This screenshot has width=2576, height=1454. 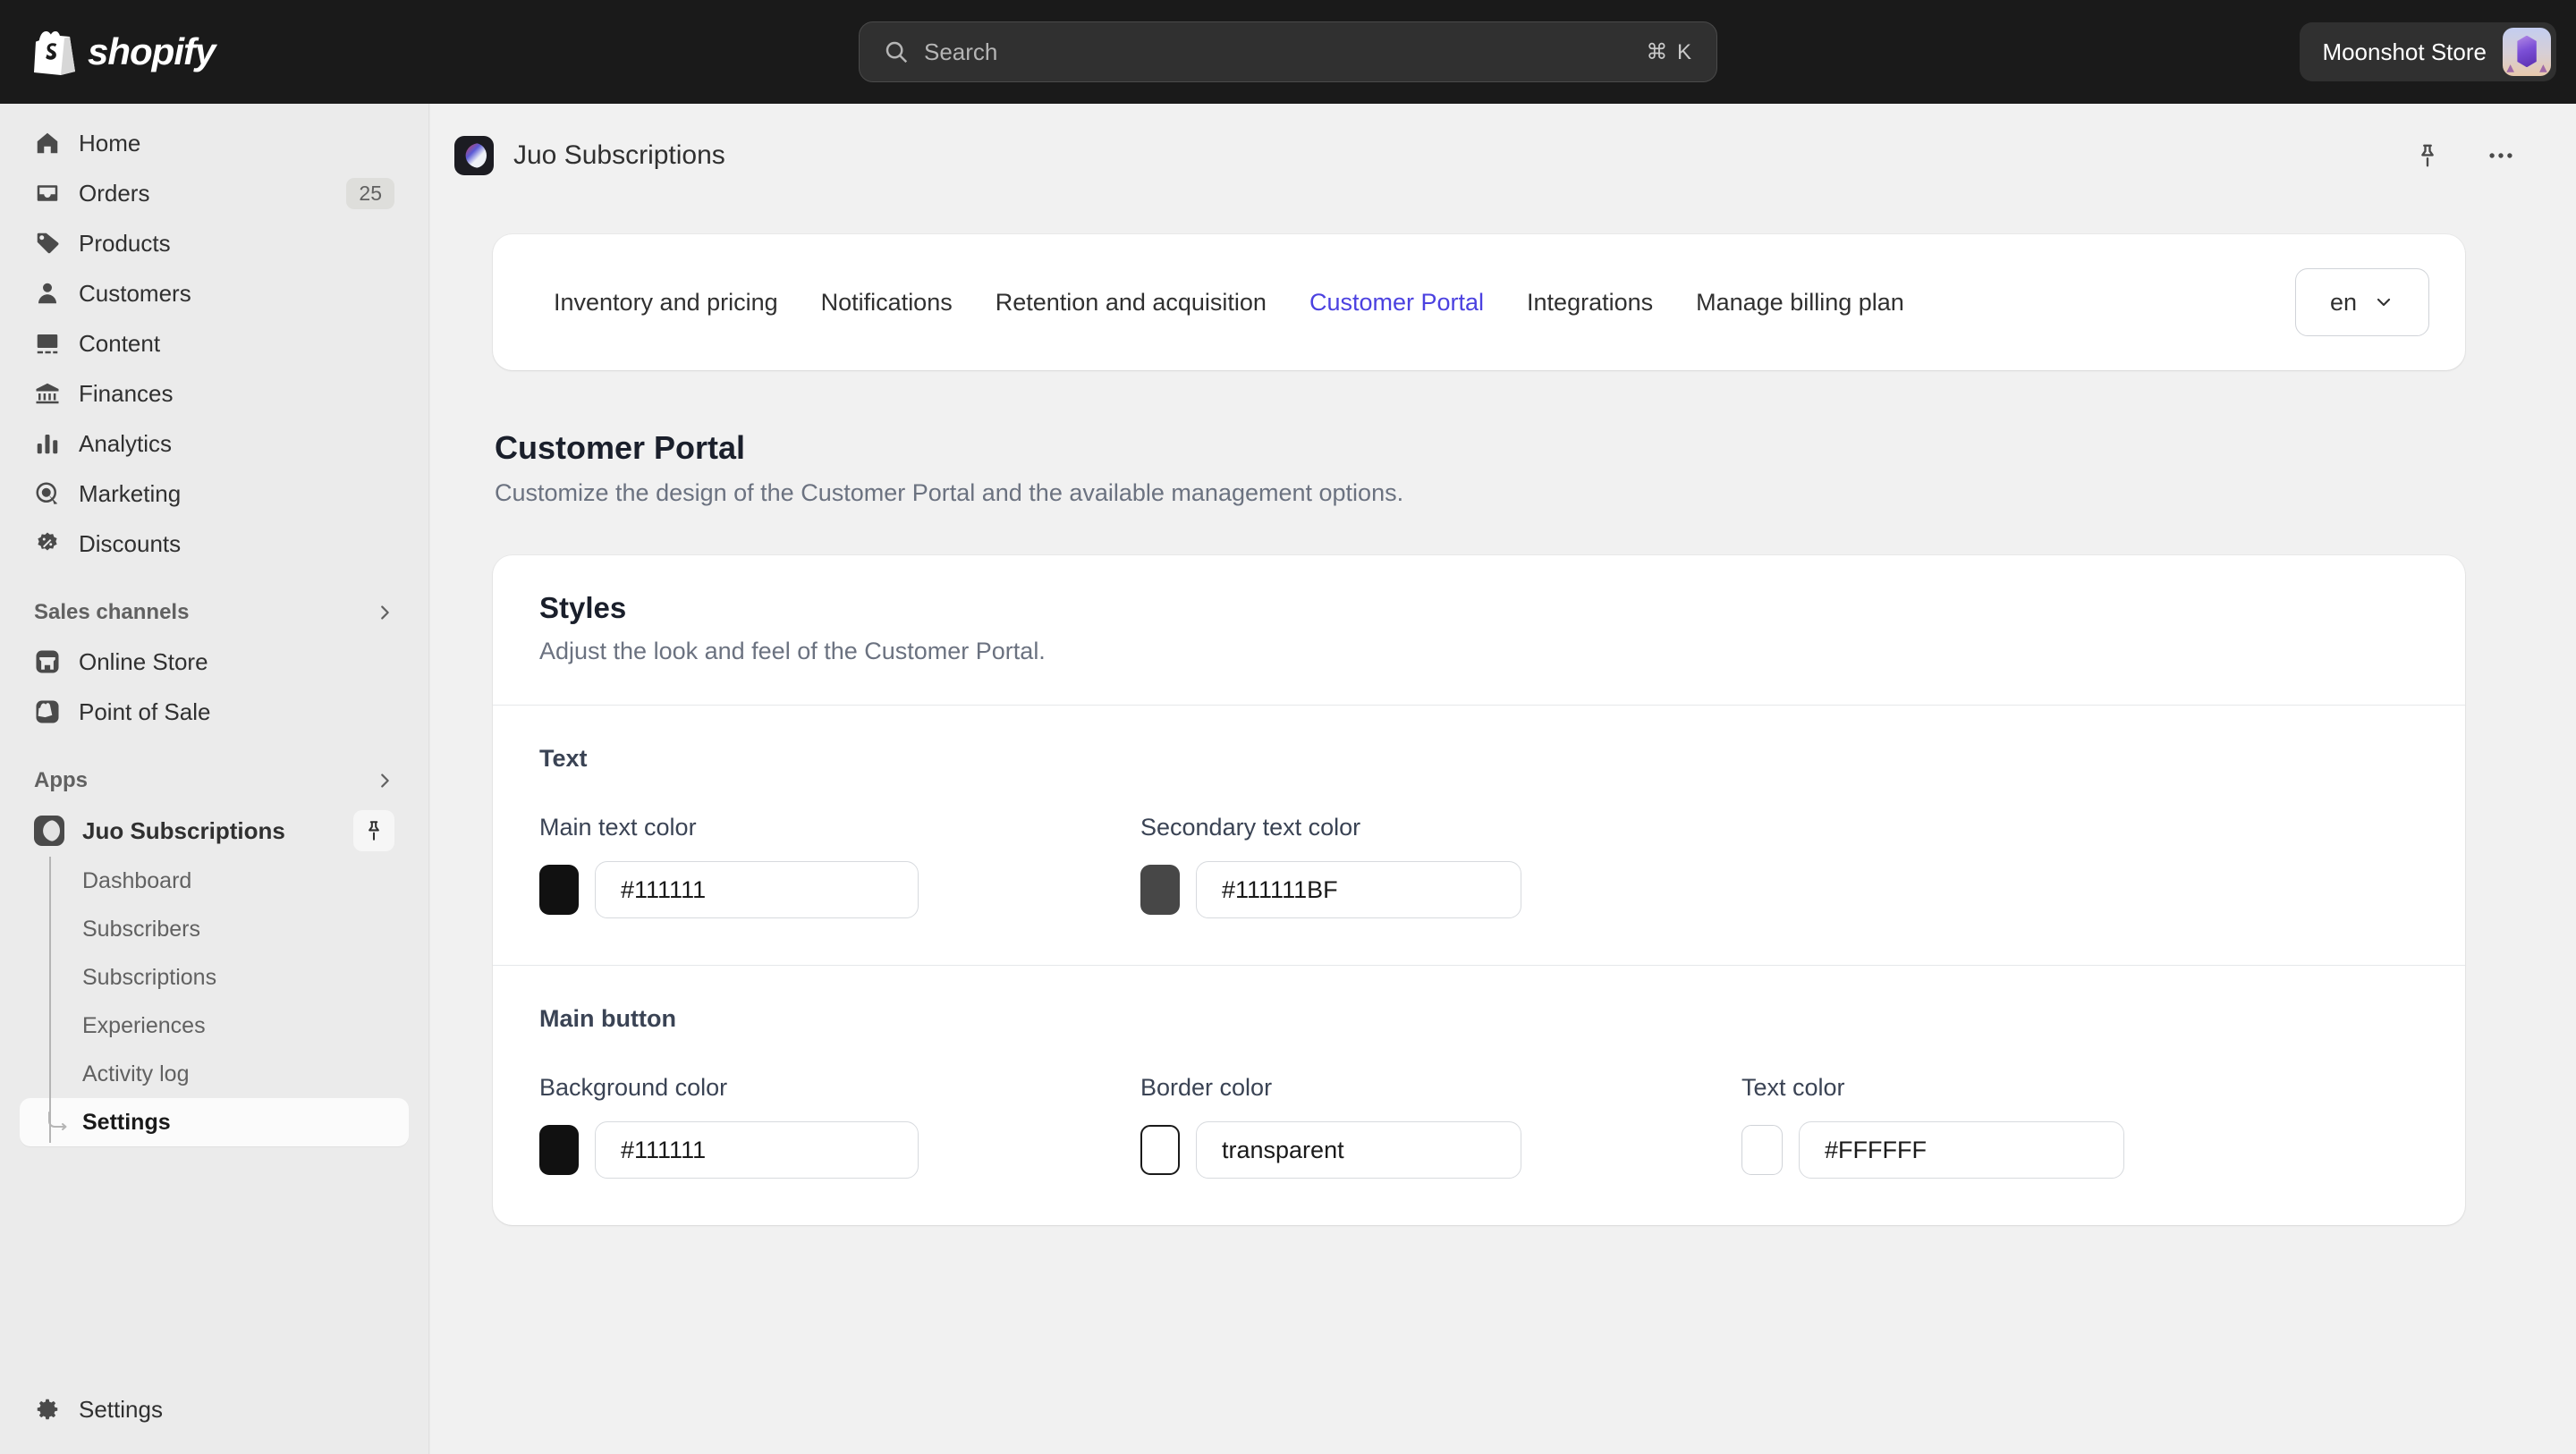 What do you see at coordinates (214, 612) in the screenshot?
I see `sidebar-section-sales-channels: Sales channels` at bounding box center [214, 612].